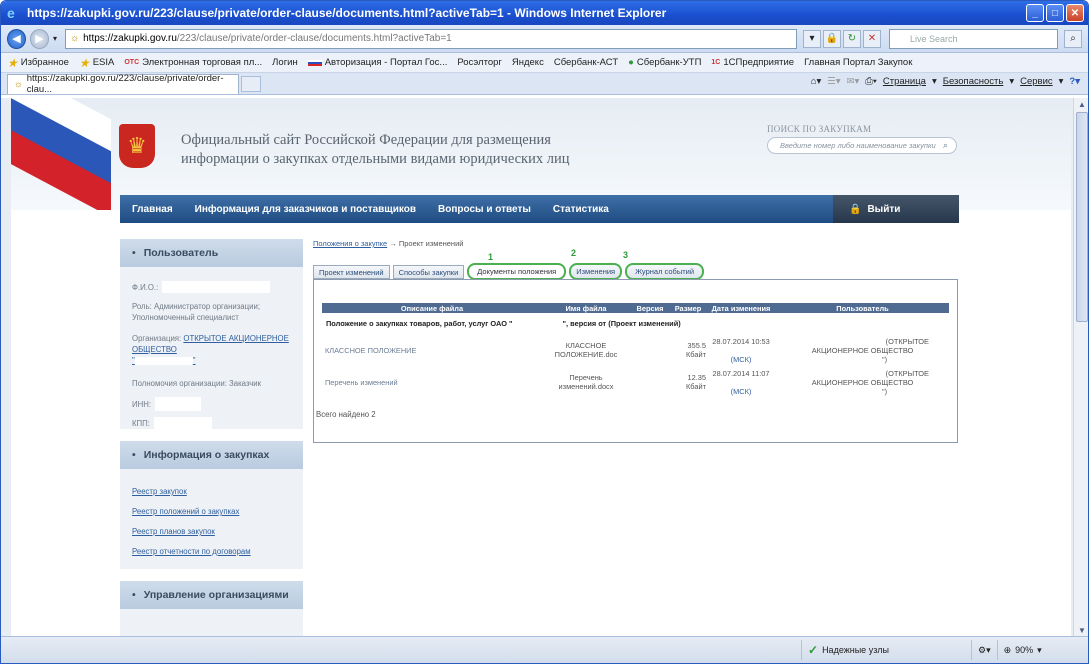  I want to click on file-name: Перечень изменений.docx, so click(586, 382).